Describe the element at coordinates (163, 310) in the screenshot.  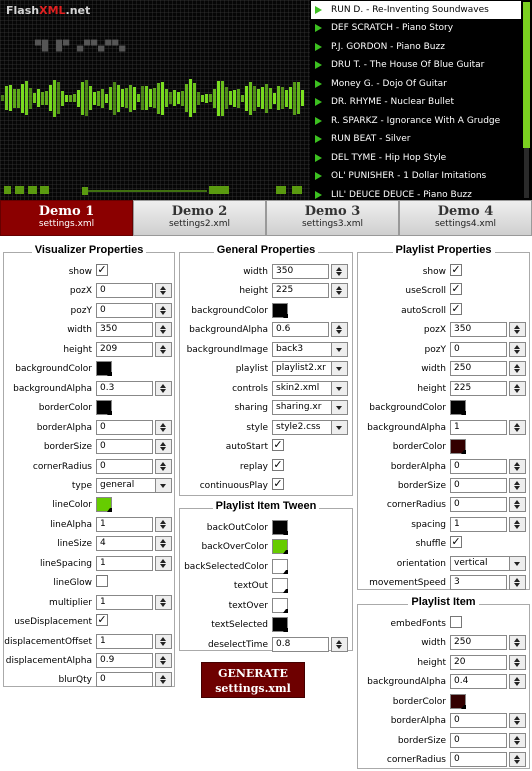
I see `pozY-stepper` at that location.